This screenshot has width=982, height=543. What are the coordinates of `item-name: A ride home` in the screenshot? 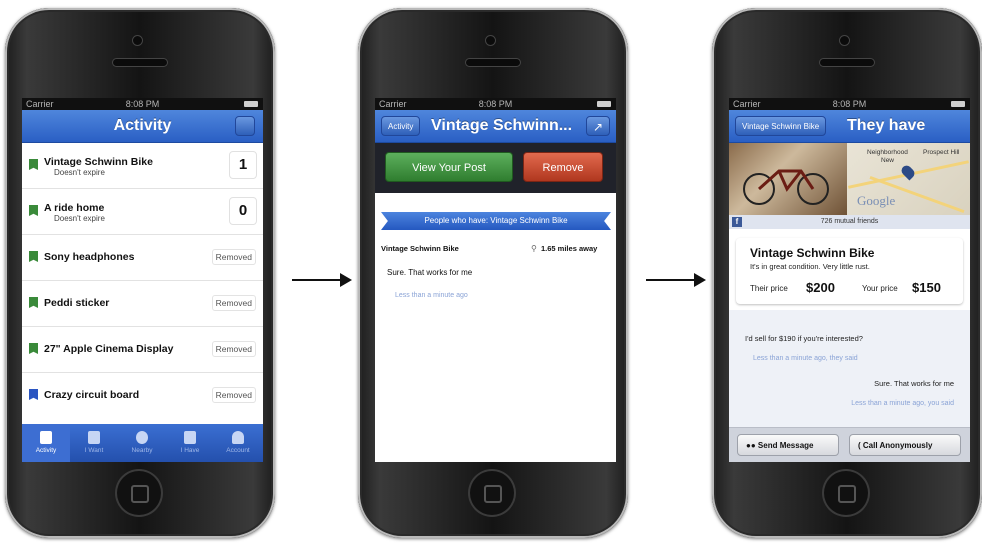 It's located at (74, 208).